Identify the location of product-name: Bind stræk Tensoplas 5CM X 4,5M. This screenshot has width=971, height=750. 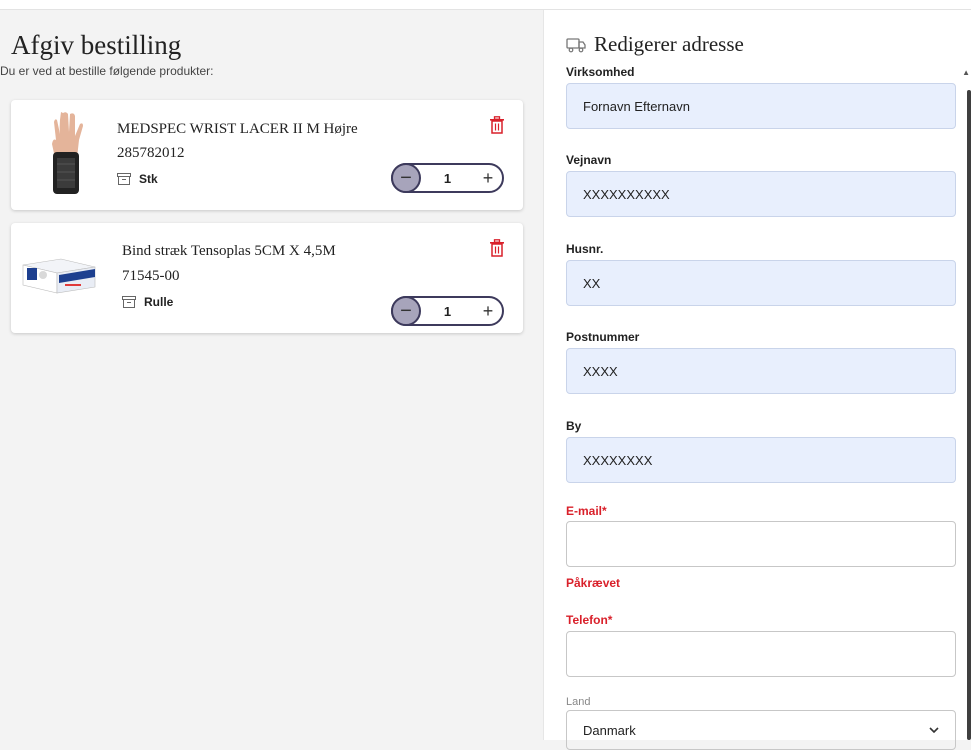
(229, 251).